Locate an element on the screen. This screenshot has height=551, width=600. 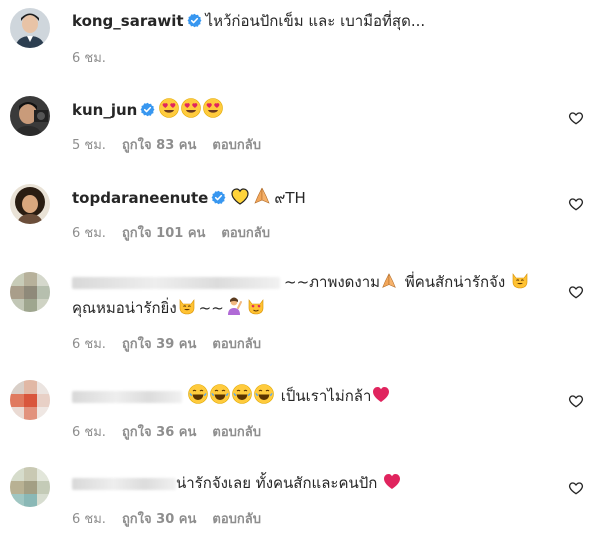
yellow-heart-emoji-icon is located at coordinates (240, 196).